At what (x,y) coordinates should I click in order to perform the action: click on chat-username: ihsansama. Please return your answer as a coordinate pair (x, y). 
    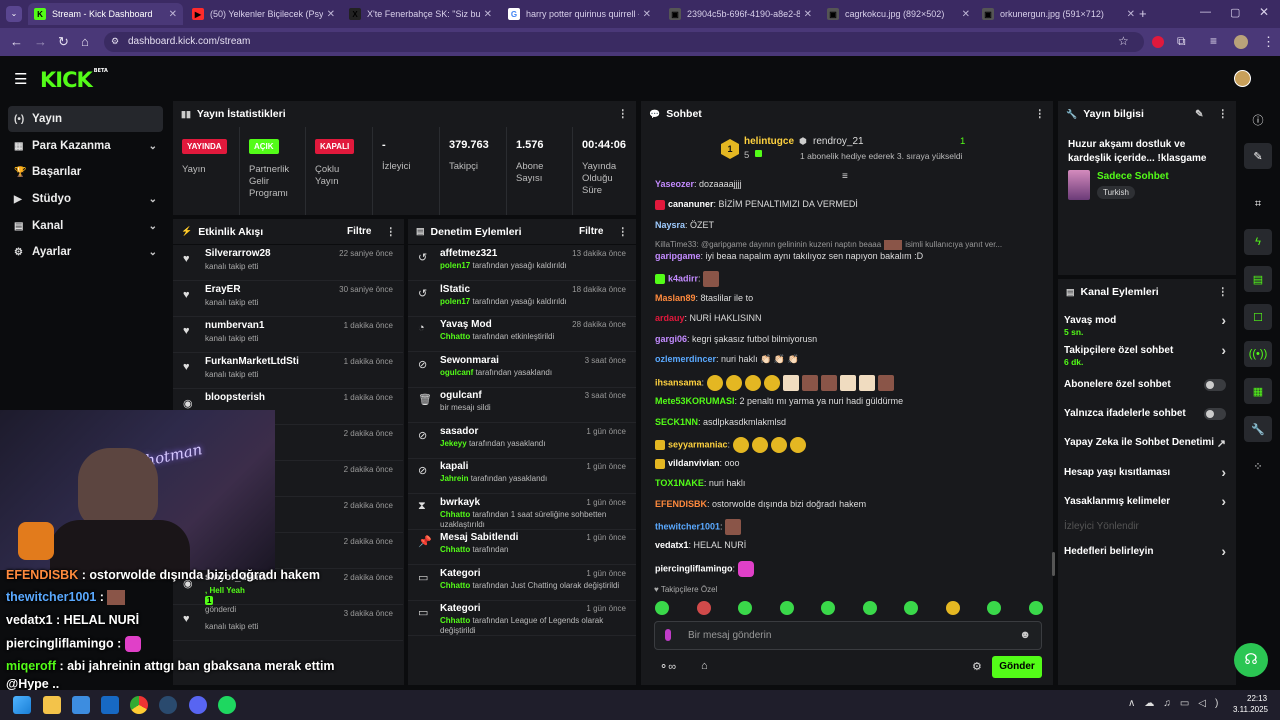
    Looking at the image, I should click on (678, 382).